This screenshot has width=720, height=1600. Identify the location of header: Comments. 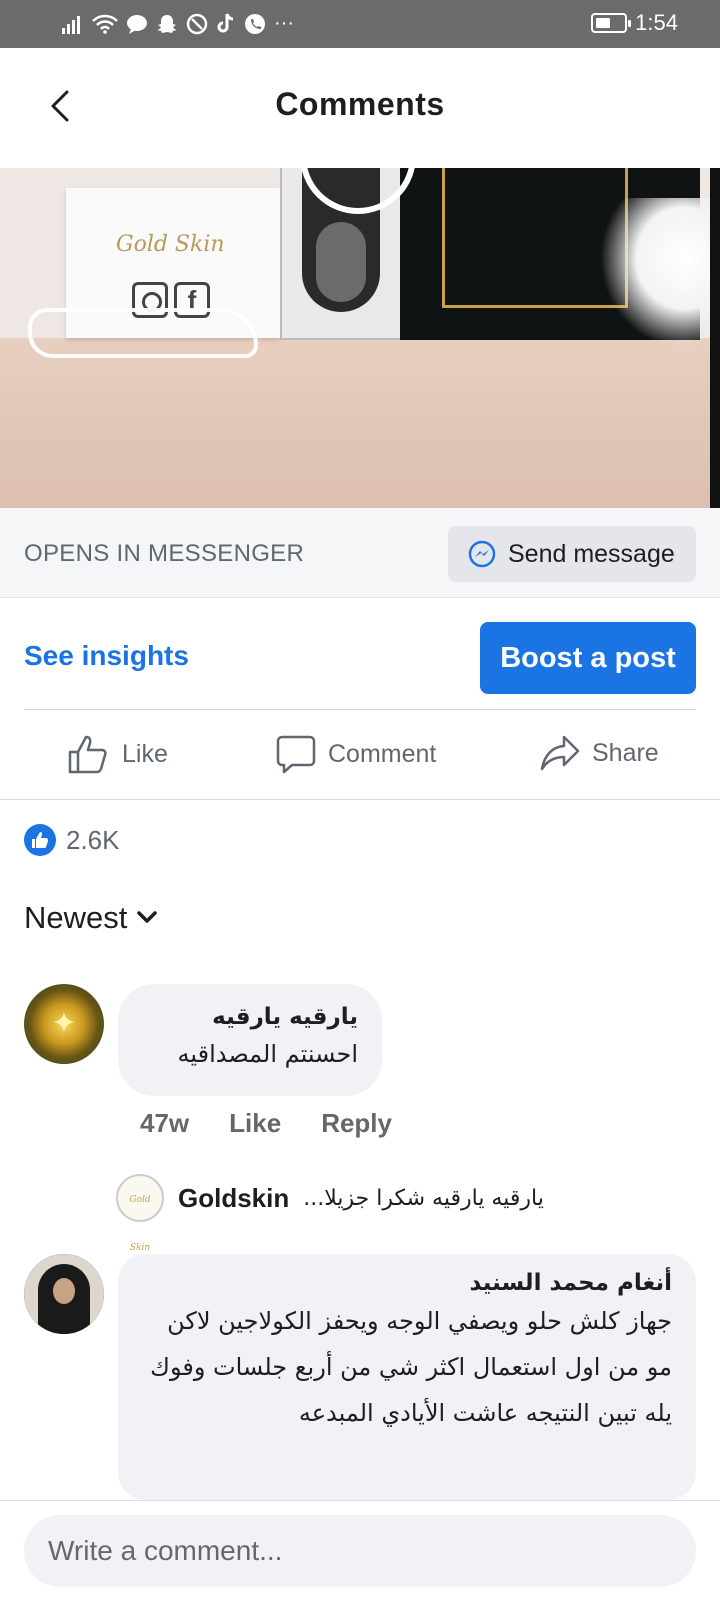
(360, 108).